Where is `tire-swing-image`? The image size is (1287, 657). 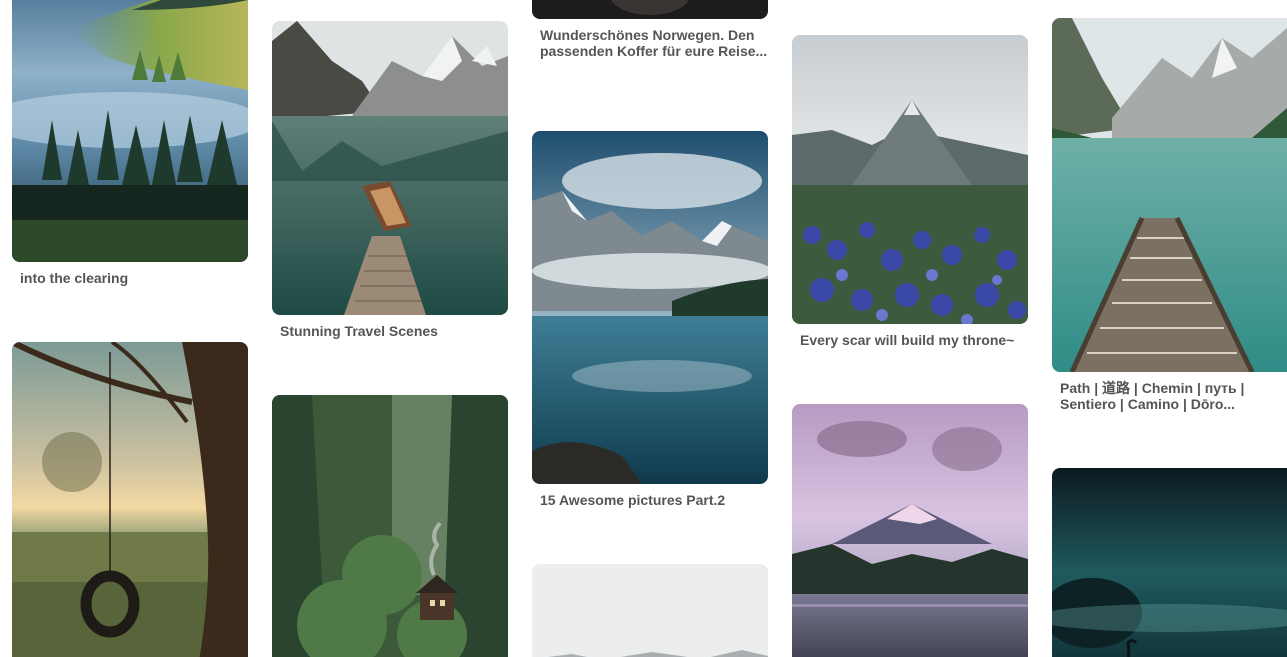 tire-swing-image is located at coordinates (130, 499).